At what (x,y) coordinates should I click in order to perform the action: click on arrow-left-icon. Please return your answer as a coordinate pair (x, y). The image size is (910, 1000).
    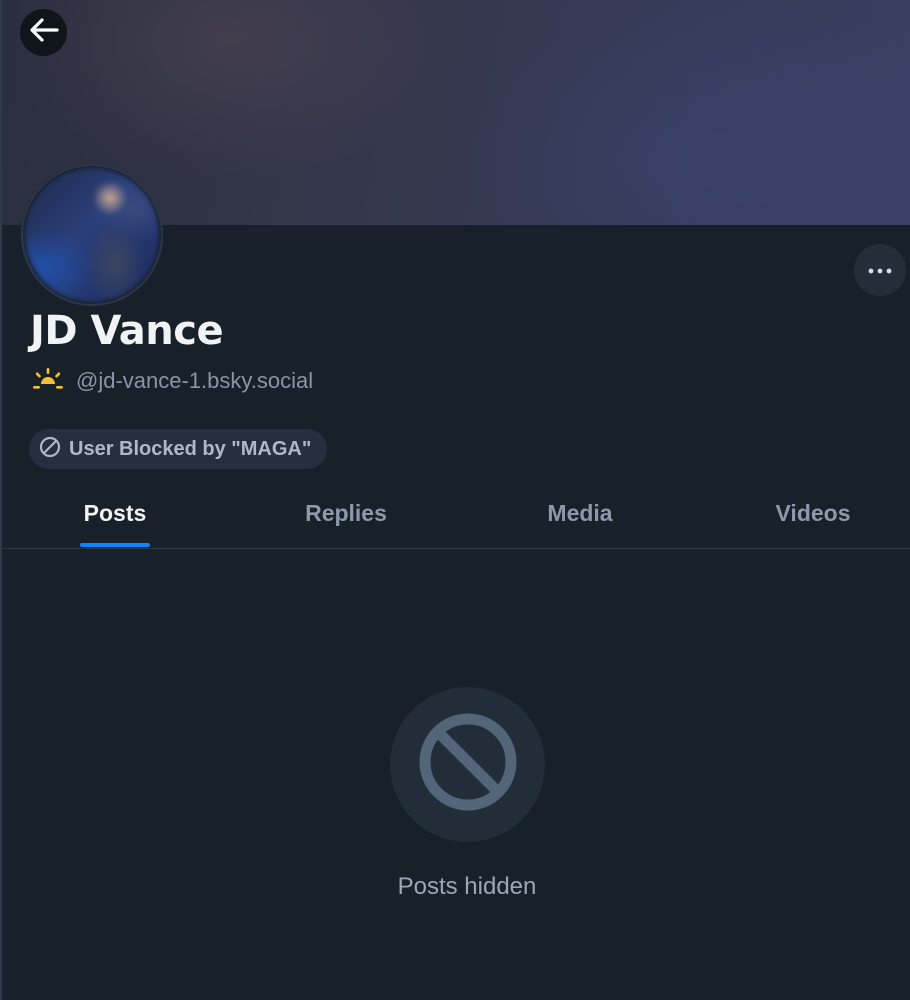
    Looking at the image, I should click on (44, 32).